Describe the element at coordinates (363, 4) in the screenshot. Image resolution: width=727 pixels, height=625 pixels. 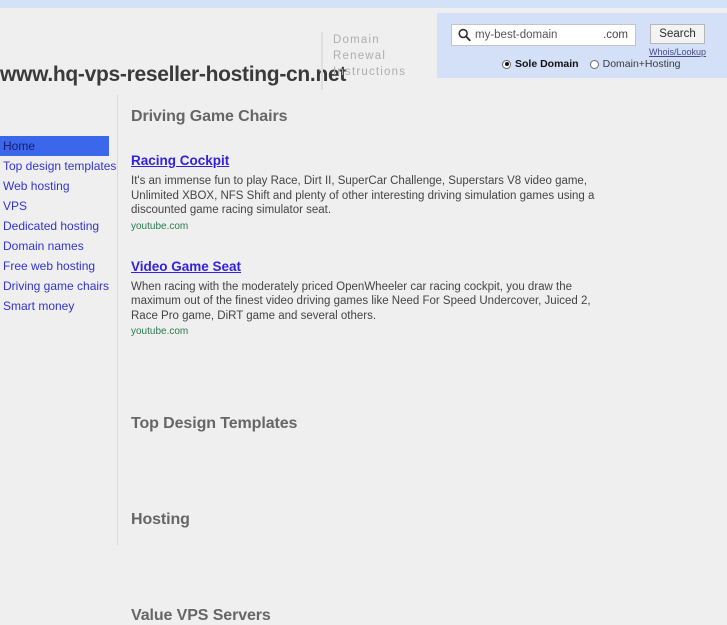
I see `top-accent-strip` at that location.